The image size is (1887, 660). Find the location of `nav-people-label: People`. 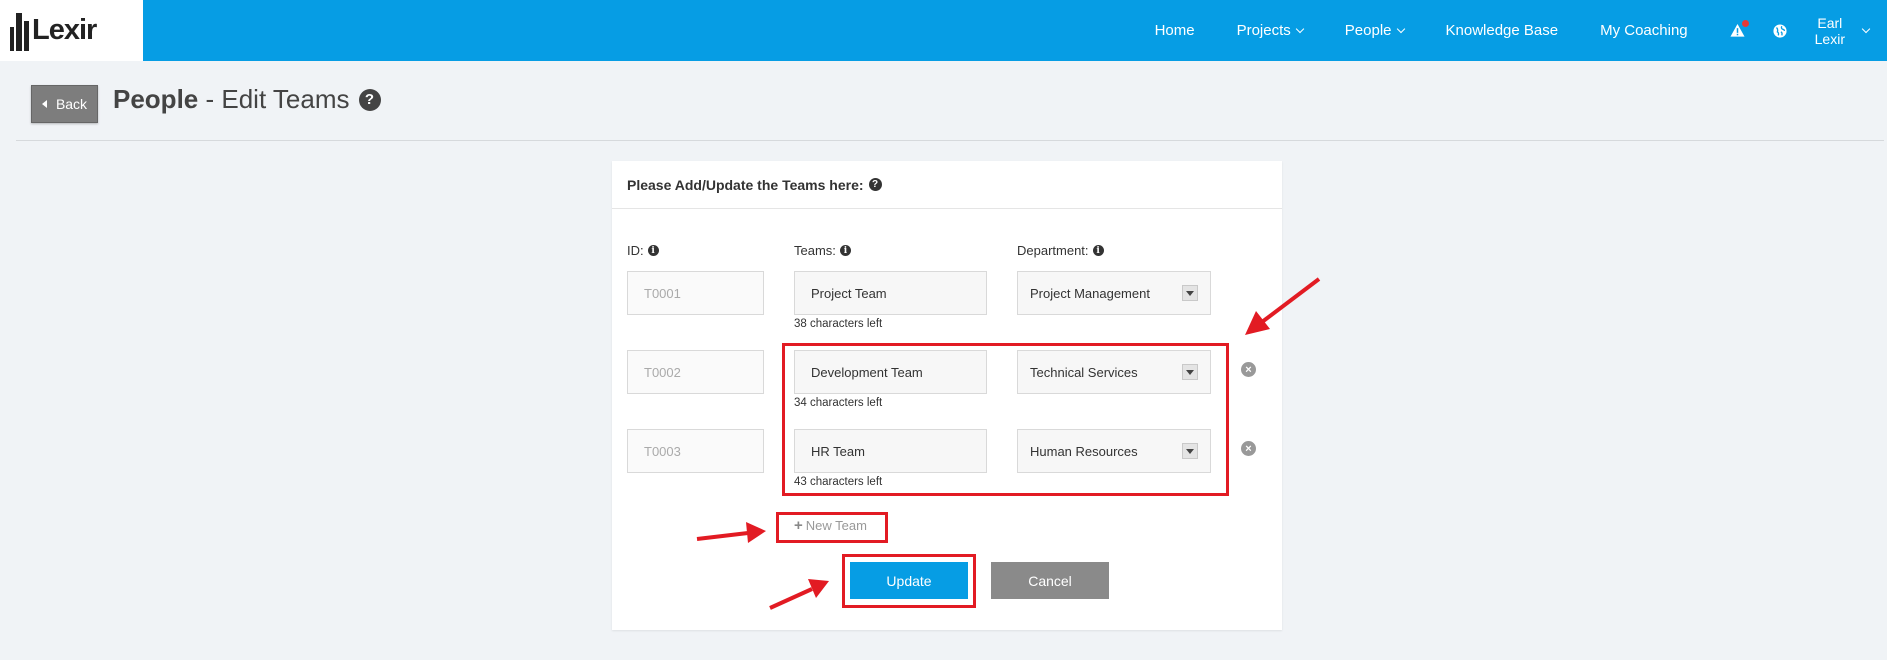

nav-people-label: People is located at coordinates (1368, 30).